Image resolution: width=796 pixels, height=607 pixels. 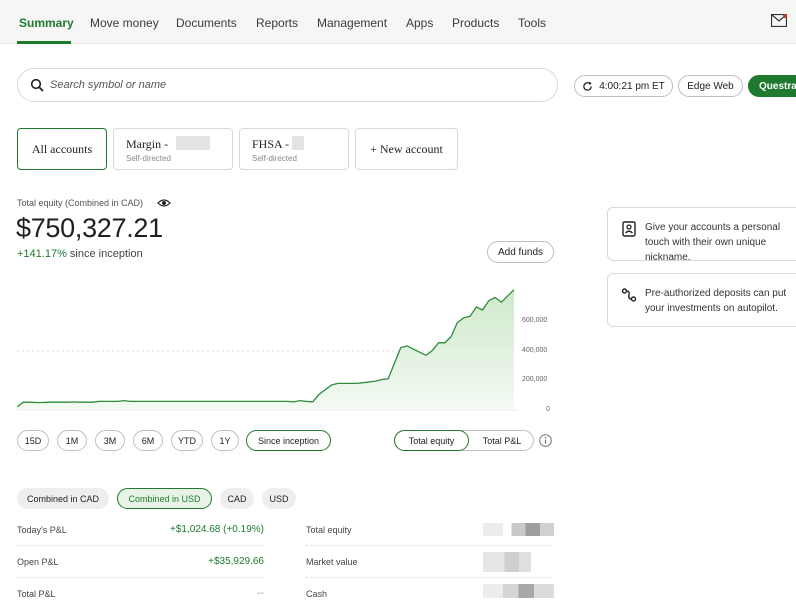 I want to click on open-pl-label: Open P&L, so click(x=38, y=562).